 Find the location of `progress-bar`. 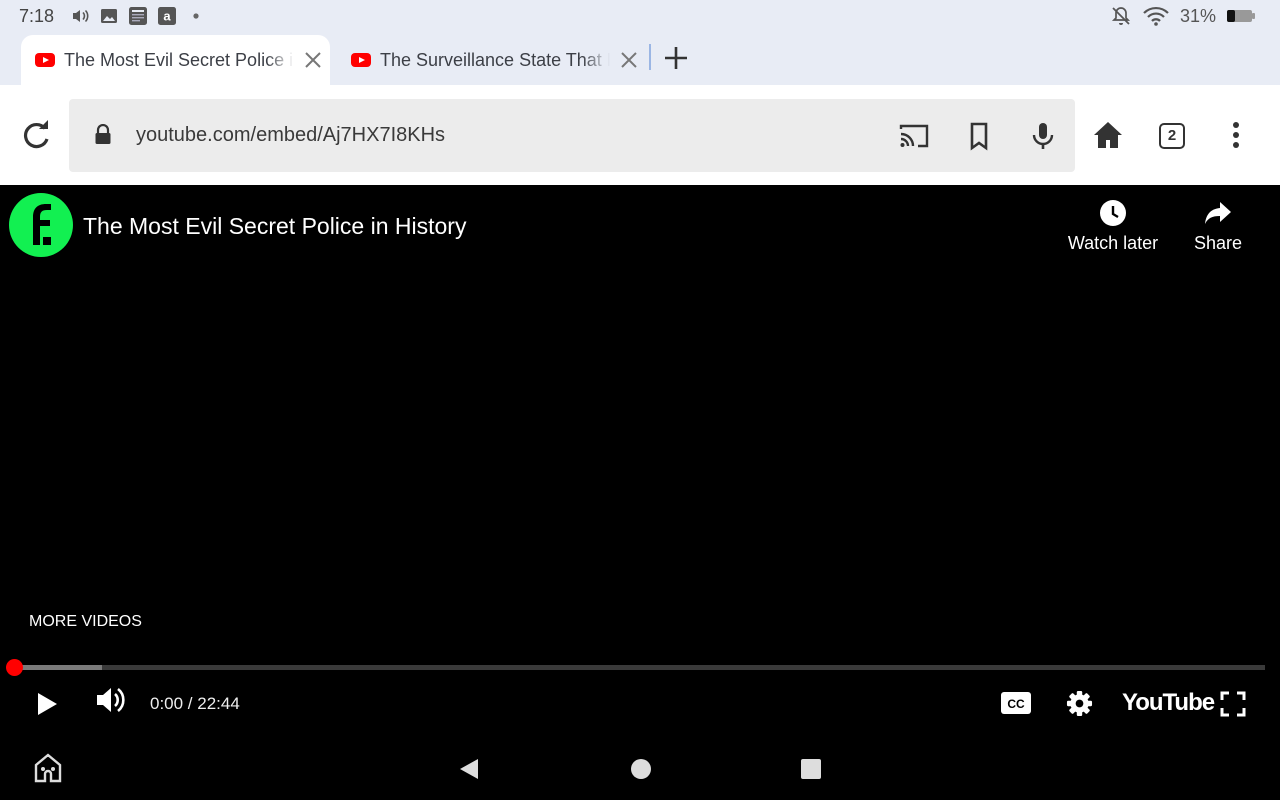

progress-bar is located at coordinates (639, 667).